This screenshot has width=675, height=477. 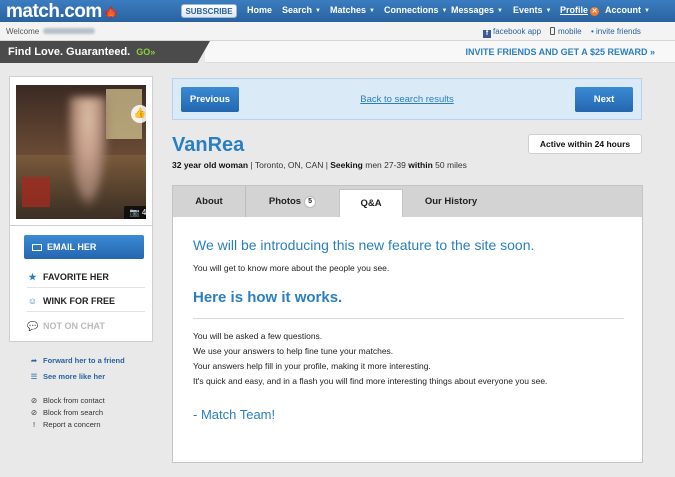 I want to click on nav-profile: Profile ✕, so click(x=580, y=10).